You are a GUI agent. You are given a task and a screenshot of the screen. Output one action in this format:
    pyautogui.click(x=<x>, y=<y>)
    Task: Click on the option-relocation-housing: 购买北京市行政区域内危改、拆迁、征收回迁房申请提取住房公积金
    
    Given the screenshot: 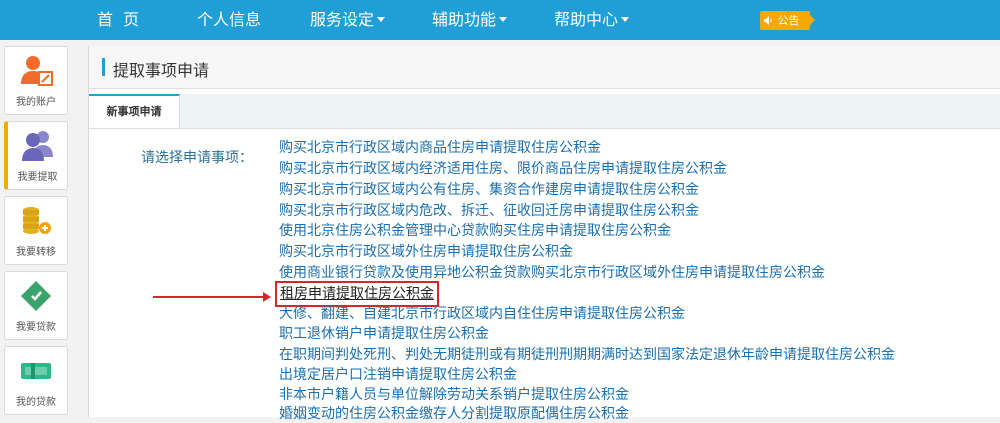 What is the action you would take?
    pyautogui.click(x=489, y=211)
    